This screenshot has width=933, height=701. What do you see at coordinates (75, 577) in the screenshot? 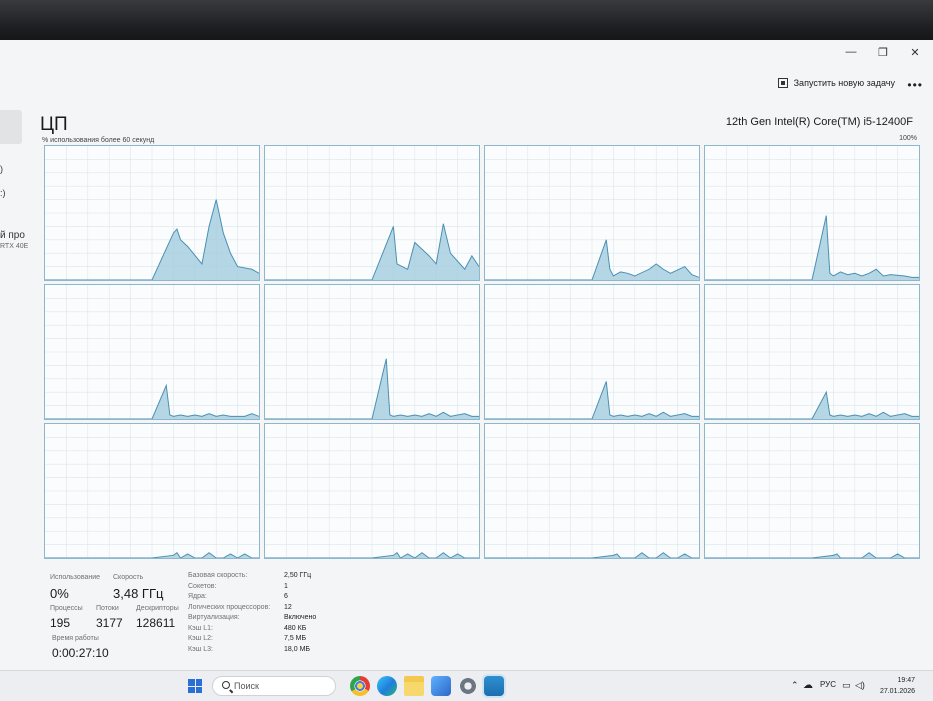
I see `usage-label: Использование` at bounding box center [75, 577].